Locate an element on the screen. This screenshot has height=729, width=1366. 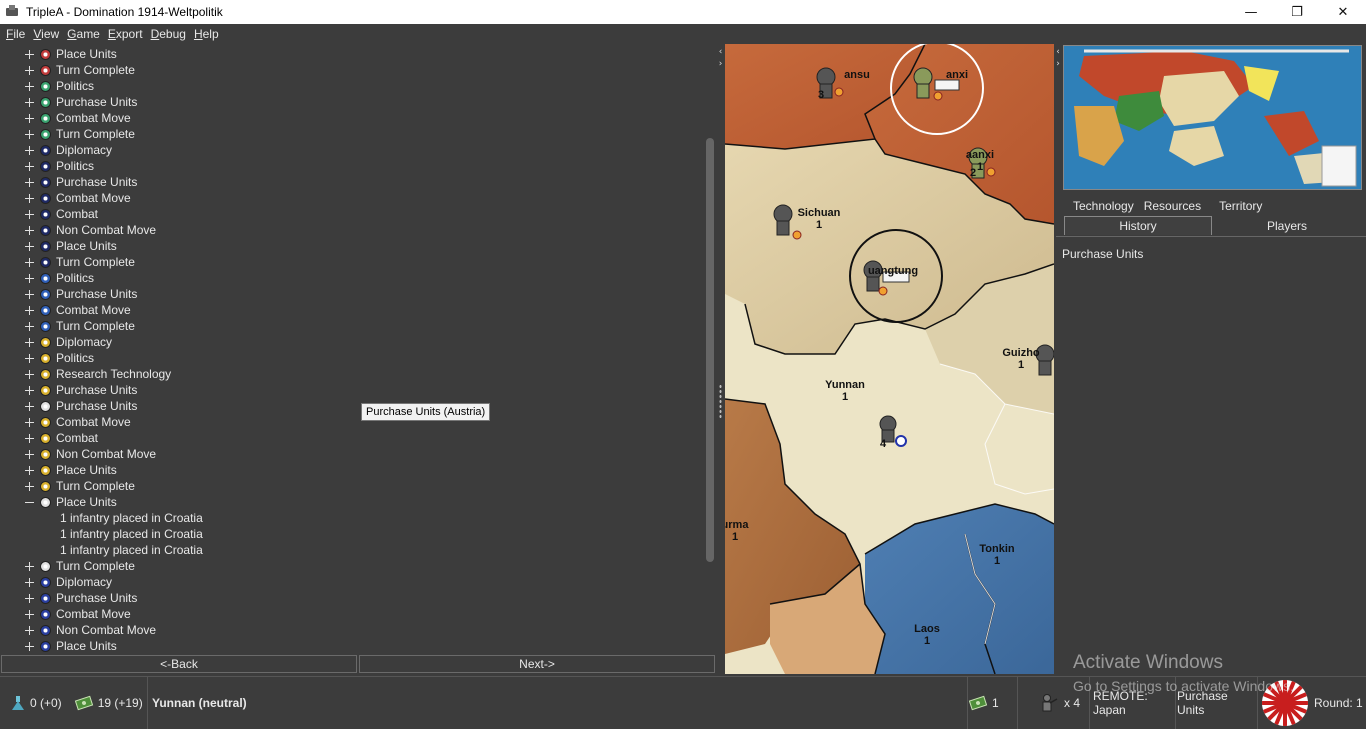
tab-history: History is located at coordinates (1138, 225).